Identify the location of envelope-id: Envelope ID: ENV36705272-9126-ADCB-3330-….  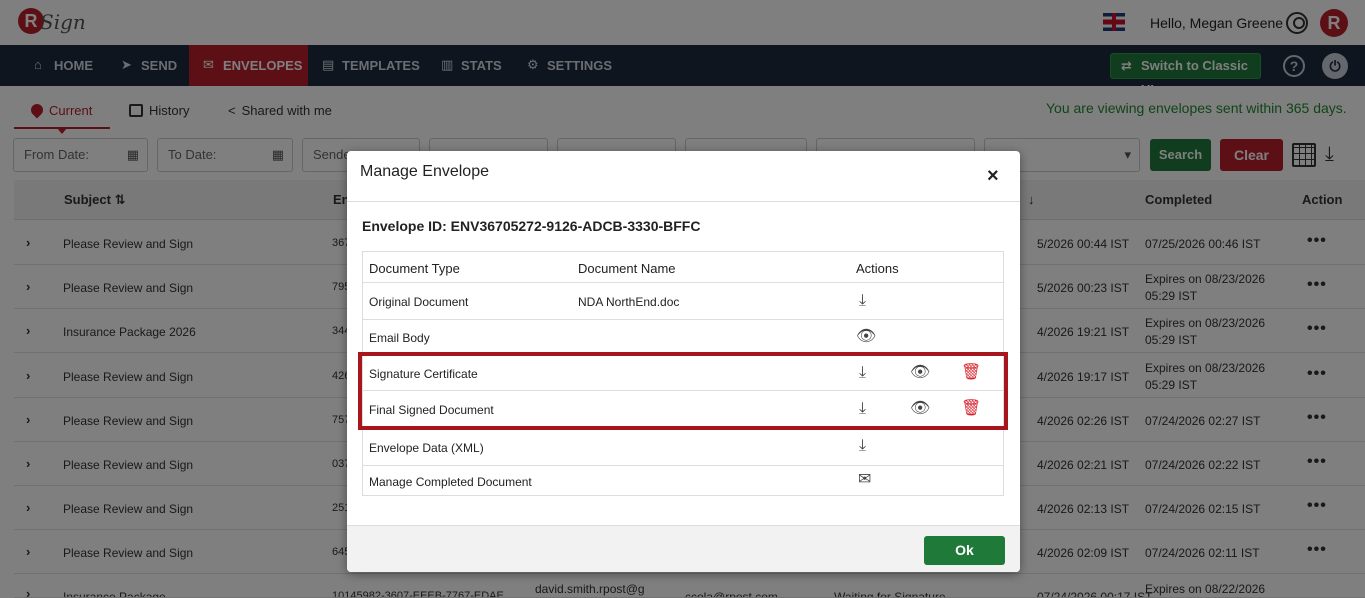
(531, 226).